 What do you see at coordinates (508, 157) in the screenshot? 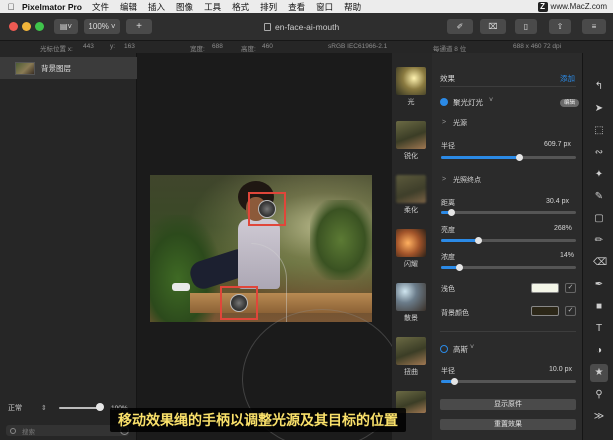
I see `radius-slider` at bounding box center [508, 157].